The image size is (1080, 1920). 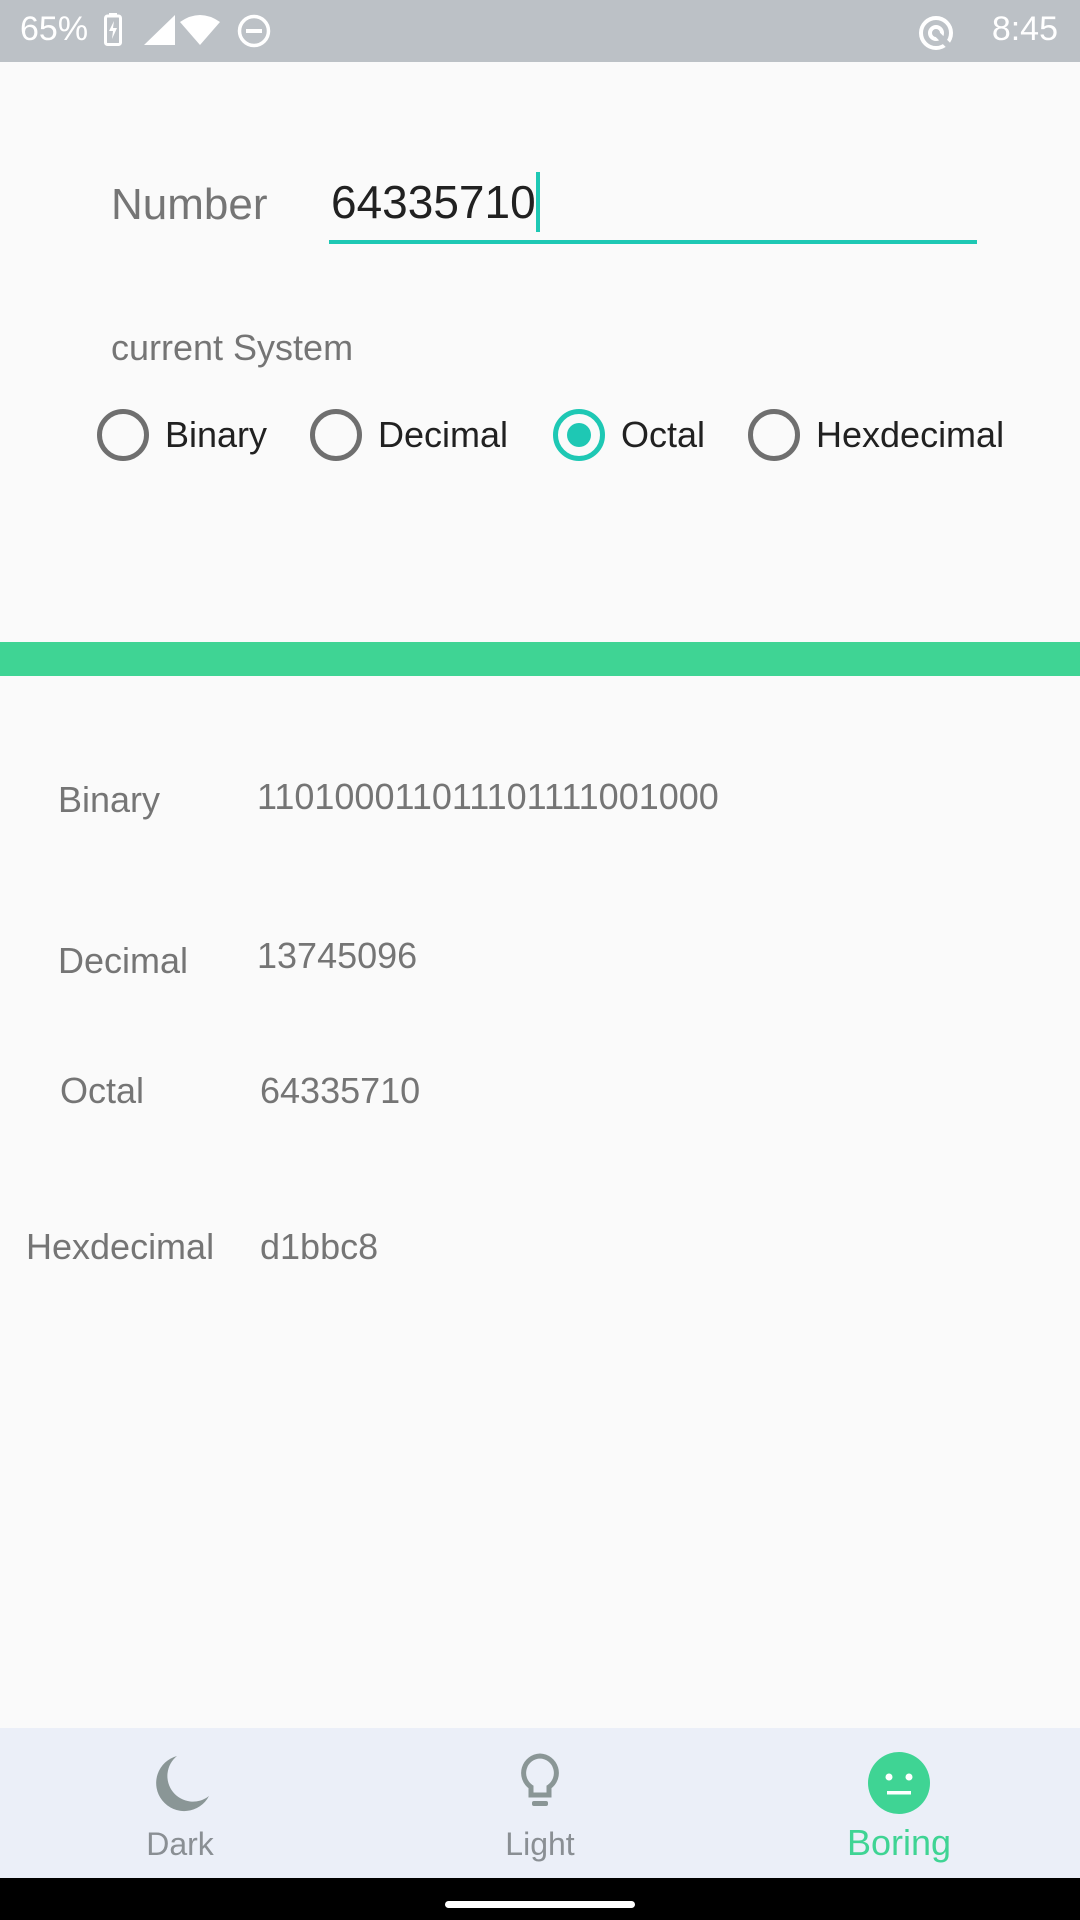 I want to click on result-value-octal: 64335710, so click(x=340, y=1090).